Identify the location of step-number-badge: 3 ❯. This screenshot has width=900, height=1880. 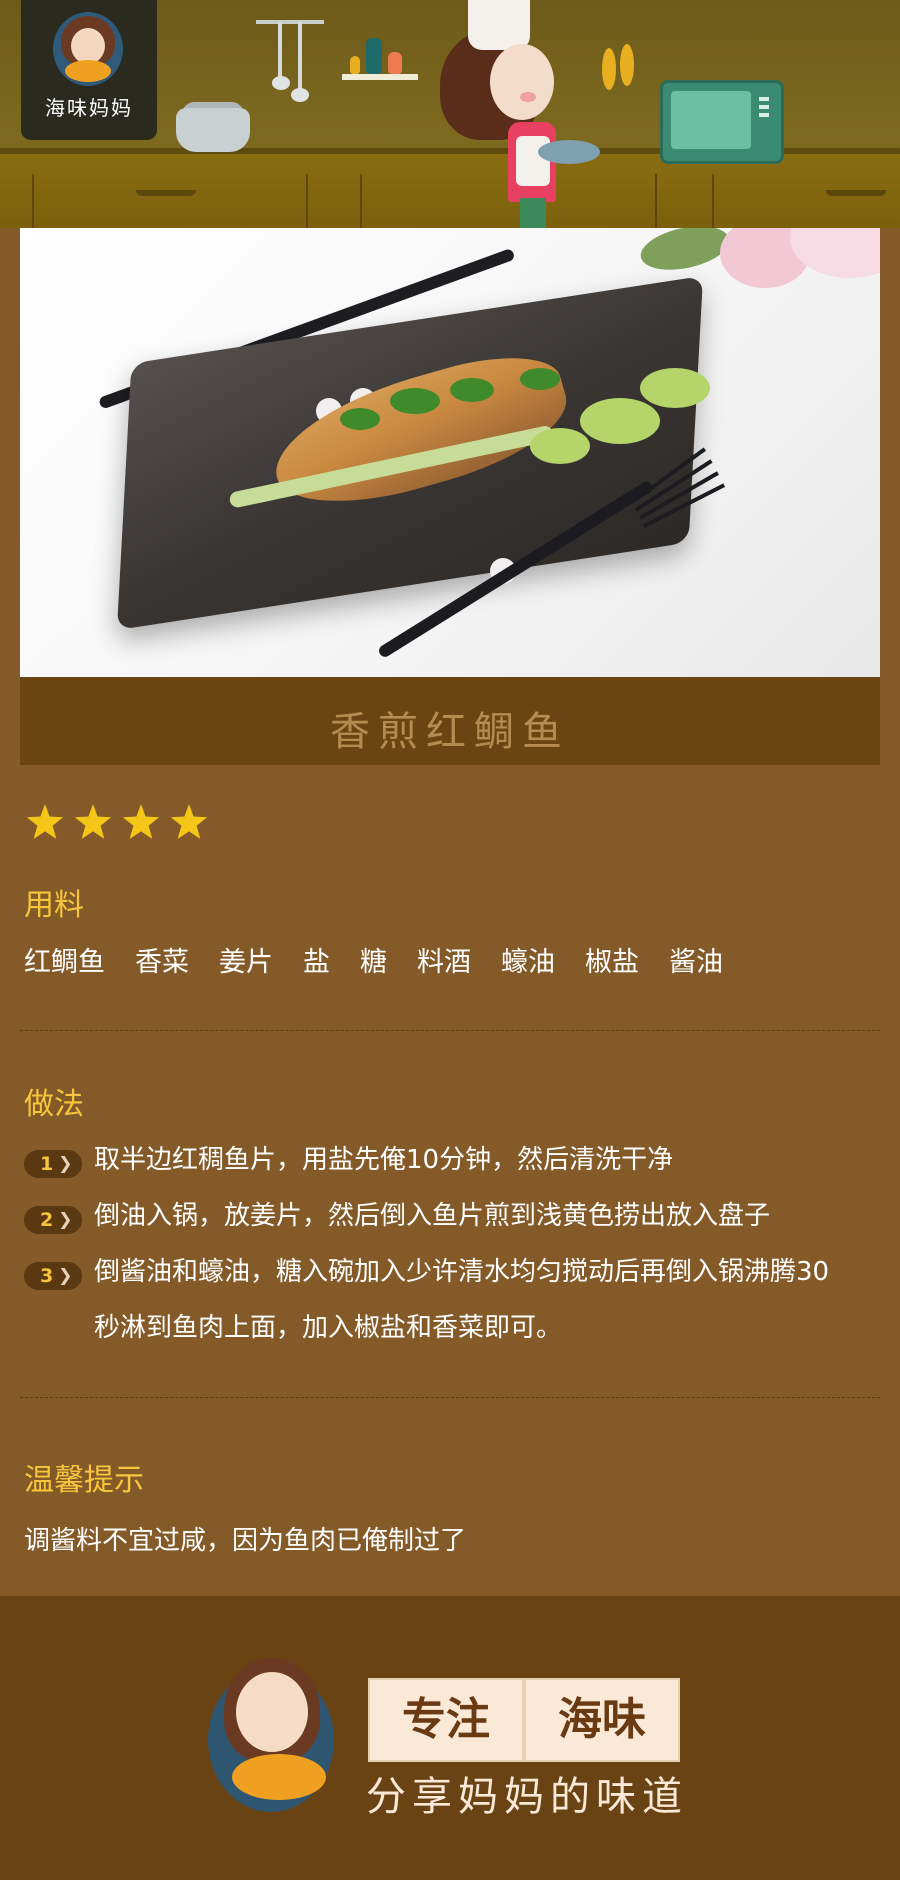
(53, 1276).